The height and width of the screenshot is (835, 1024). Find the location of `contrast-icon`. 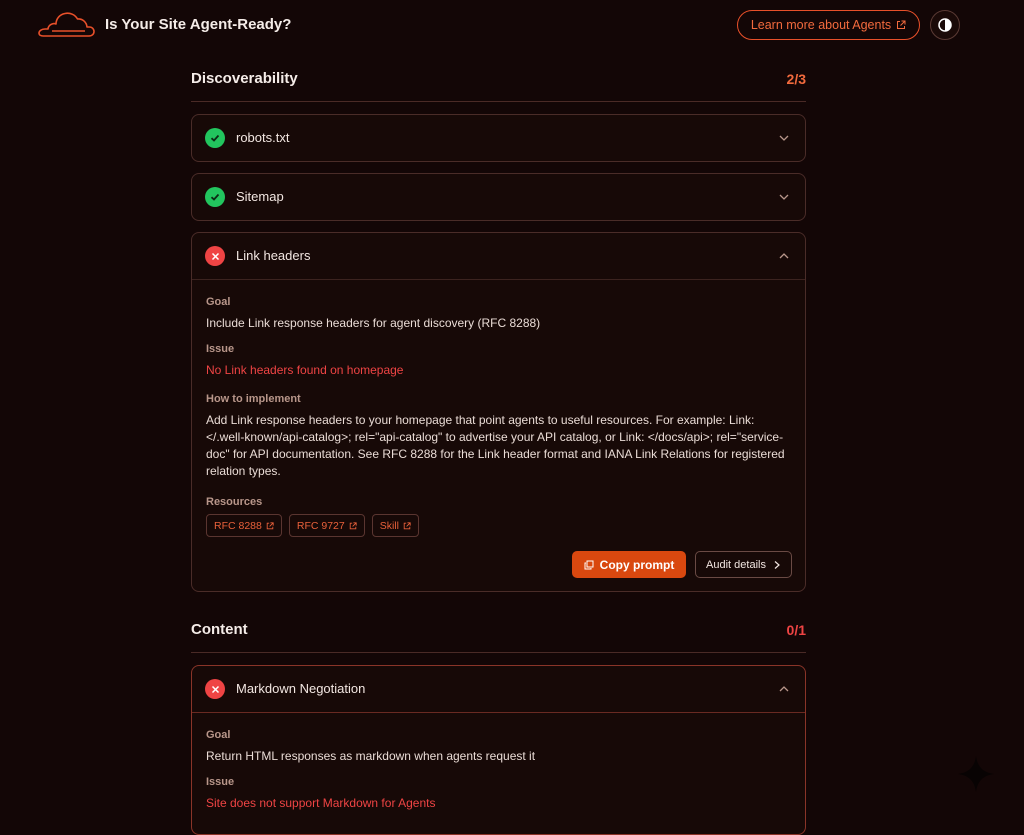

contrast-icon is located at coordinates (945, 25).